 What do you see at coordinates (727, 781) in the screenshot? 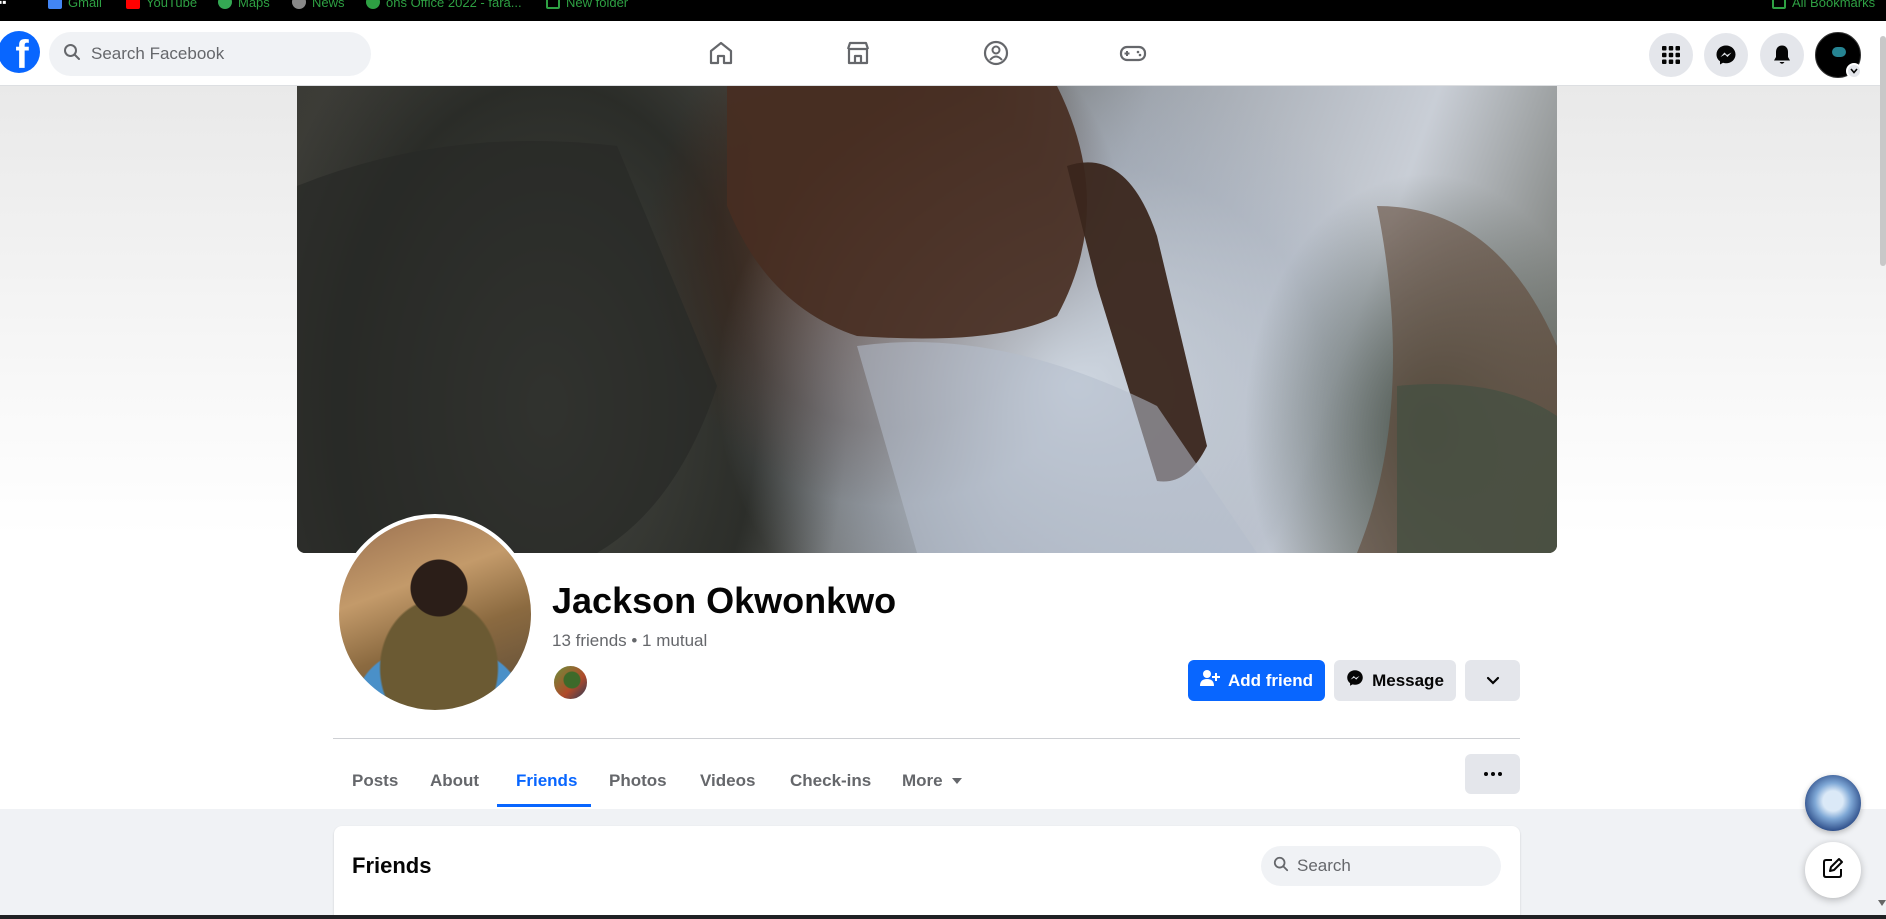
I see `tab-videos: Videos` at bounding box center [727, 781].